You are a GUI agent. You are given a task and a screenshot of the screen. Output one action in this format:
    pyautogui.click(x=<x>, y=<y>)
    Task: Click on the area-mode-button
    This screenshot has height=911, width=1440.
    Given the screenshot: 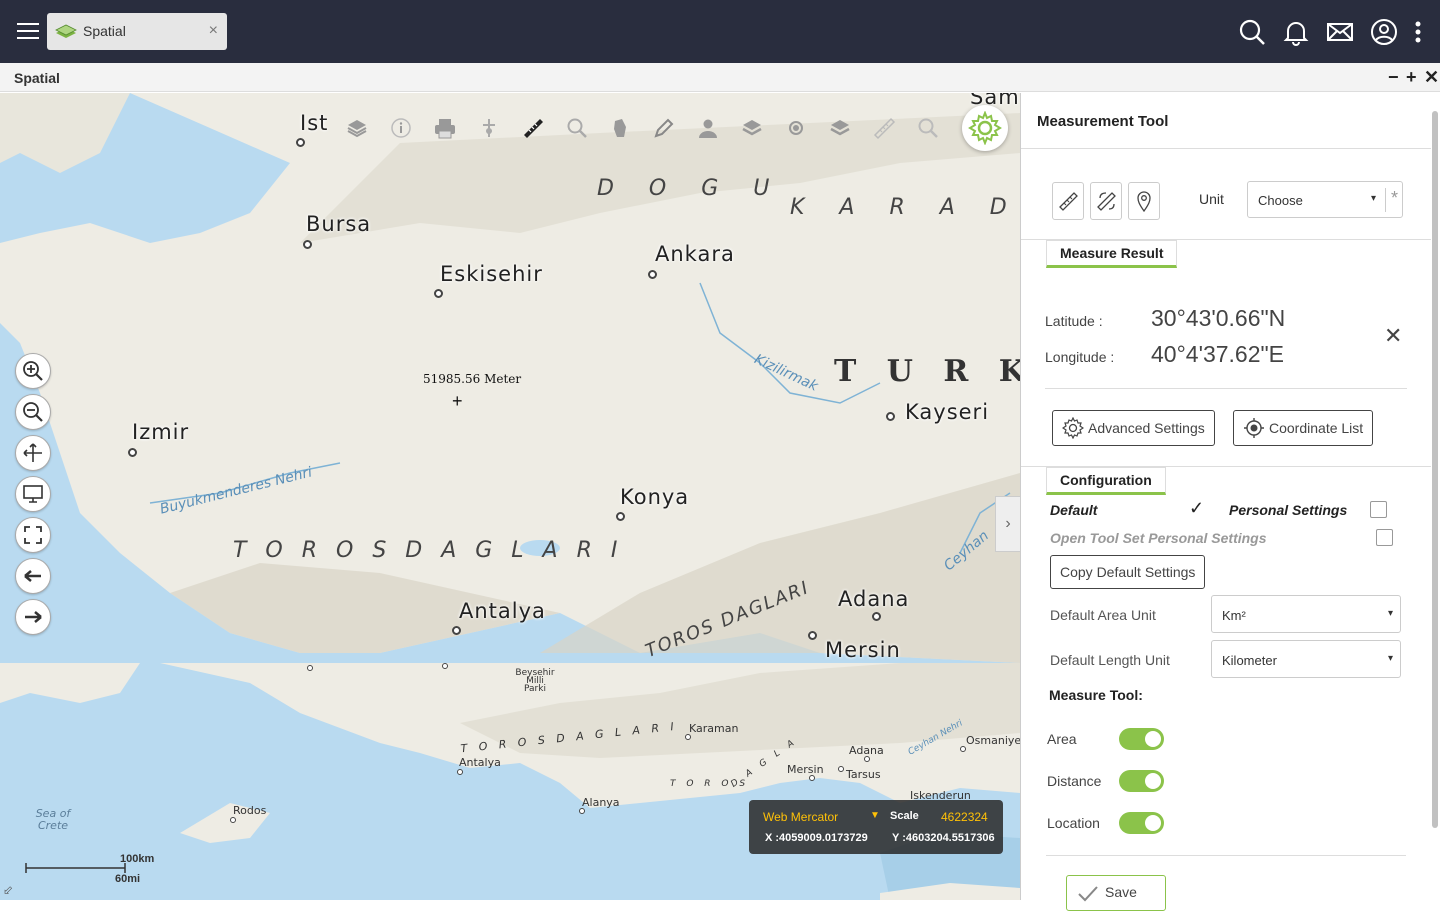 What is the action you would take?
    pyautogui.click(x=1106, y=201)
    